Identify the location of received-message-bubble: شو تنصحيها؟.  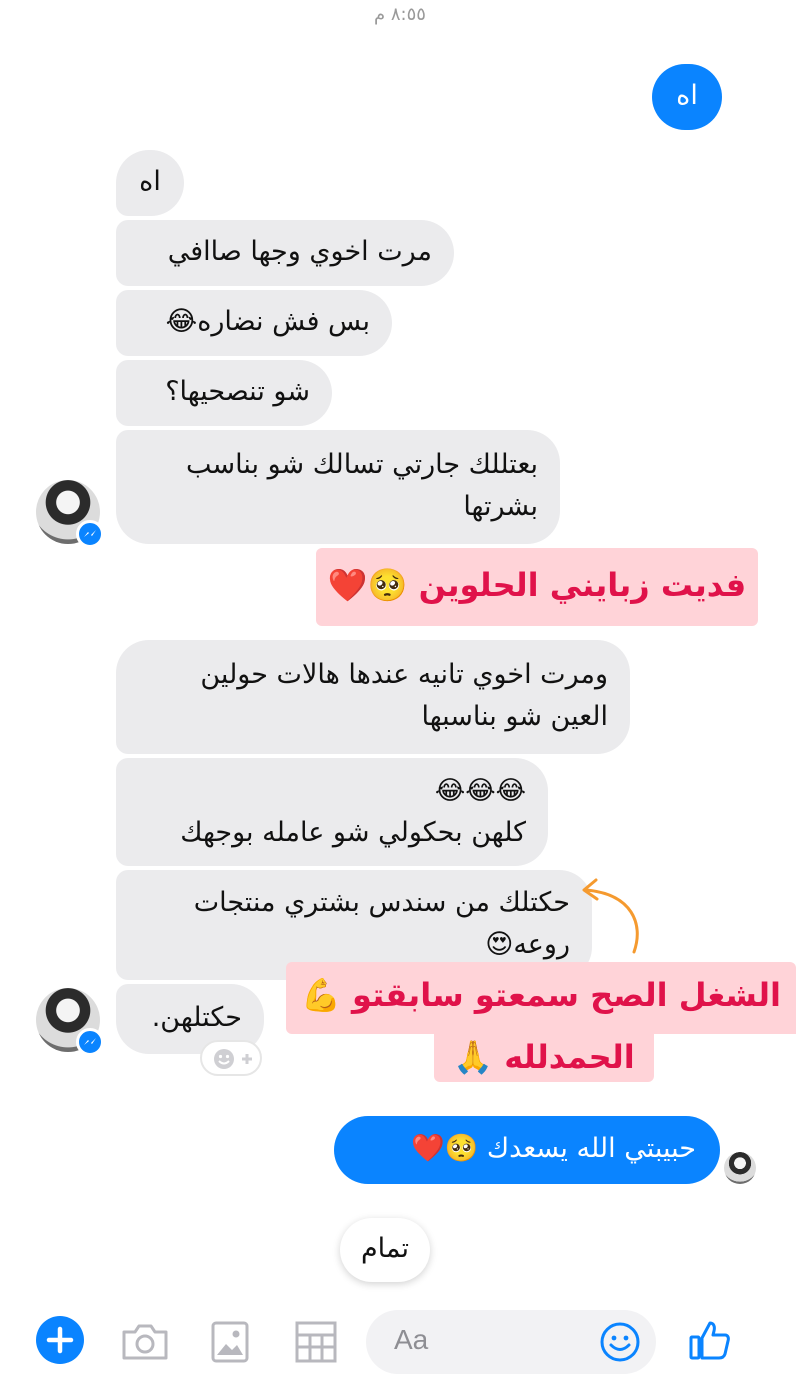
(224, 393).